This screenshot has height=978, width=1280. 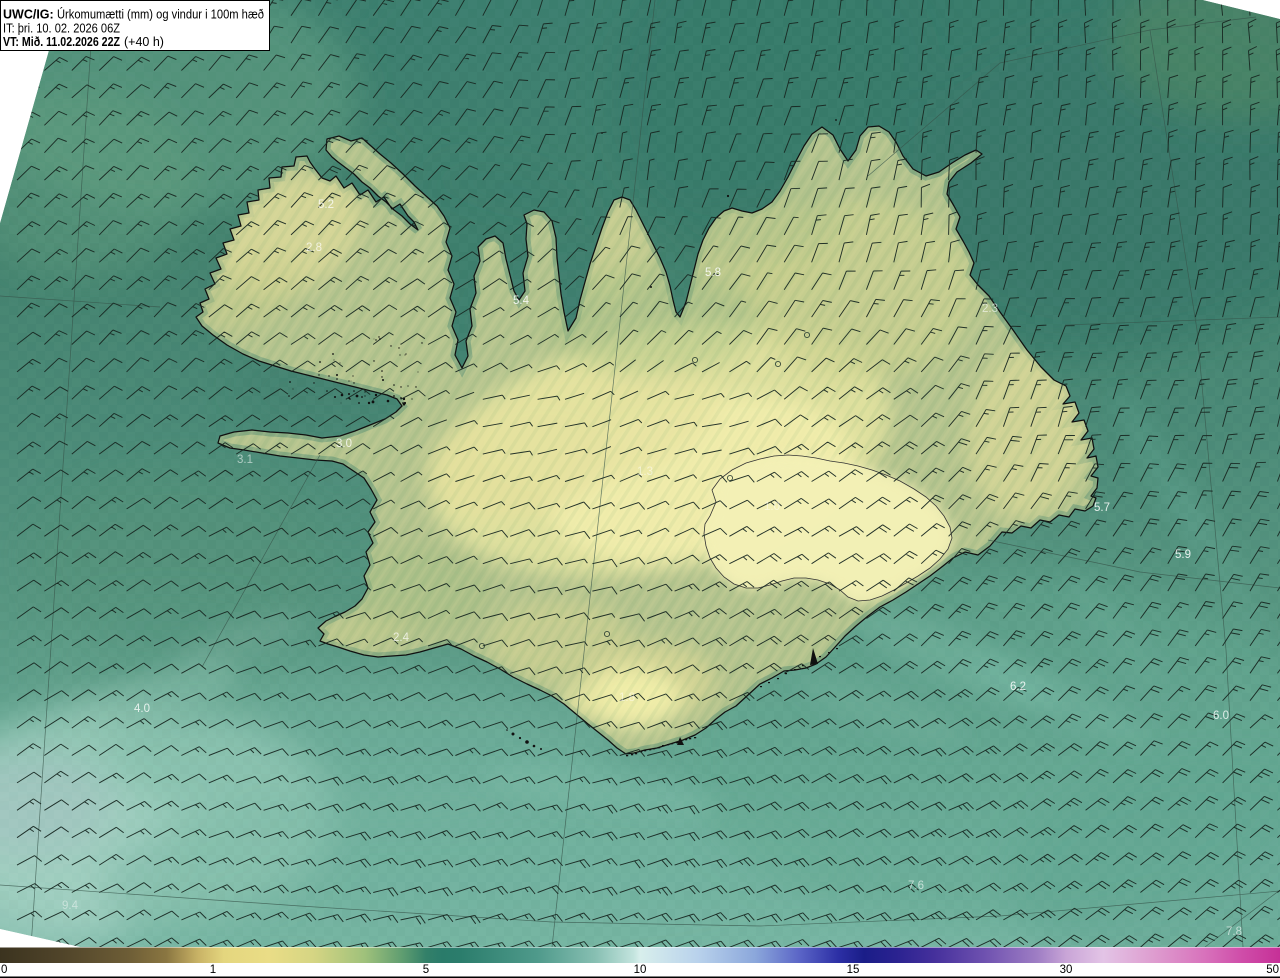 What do you see at coordinates (426, 970) in the screenshot?
I see `svg-text: 5` at bounding box center [426, 970].